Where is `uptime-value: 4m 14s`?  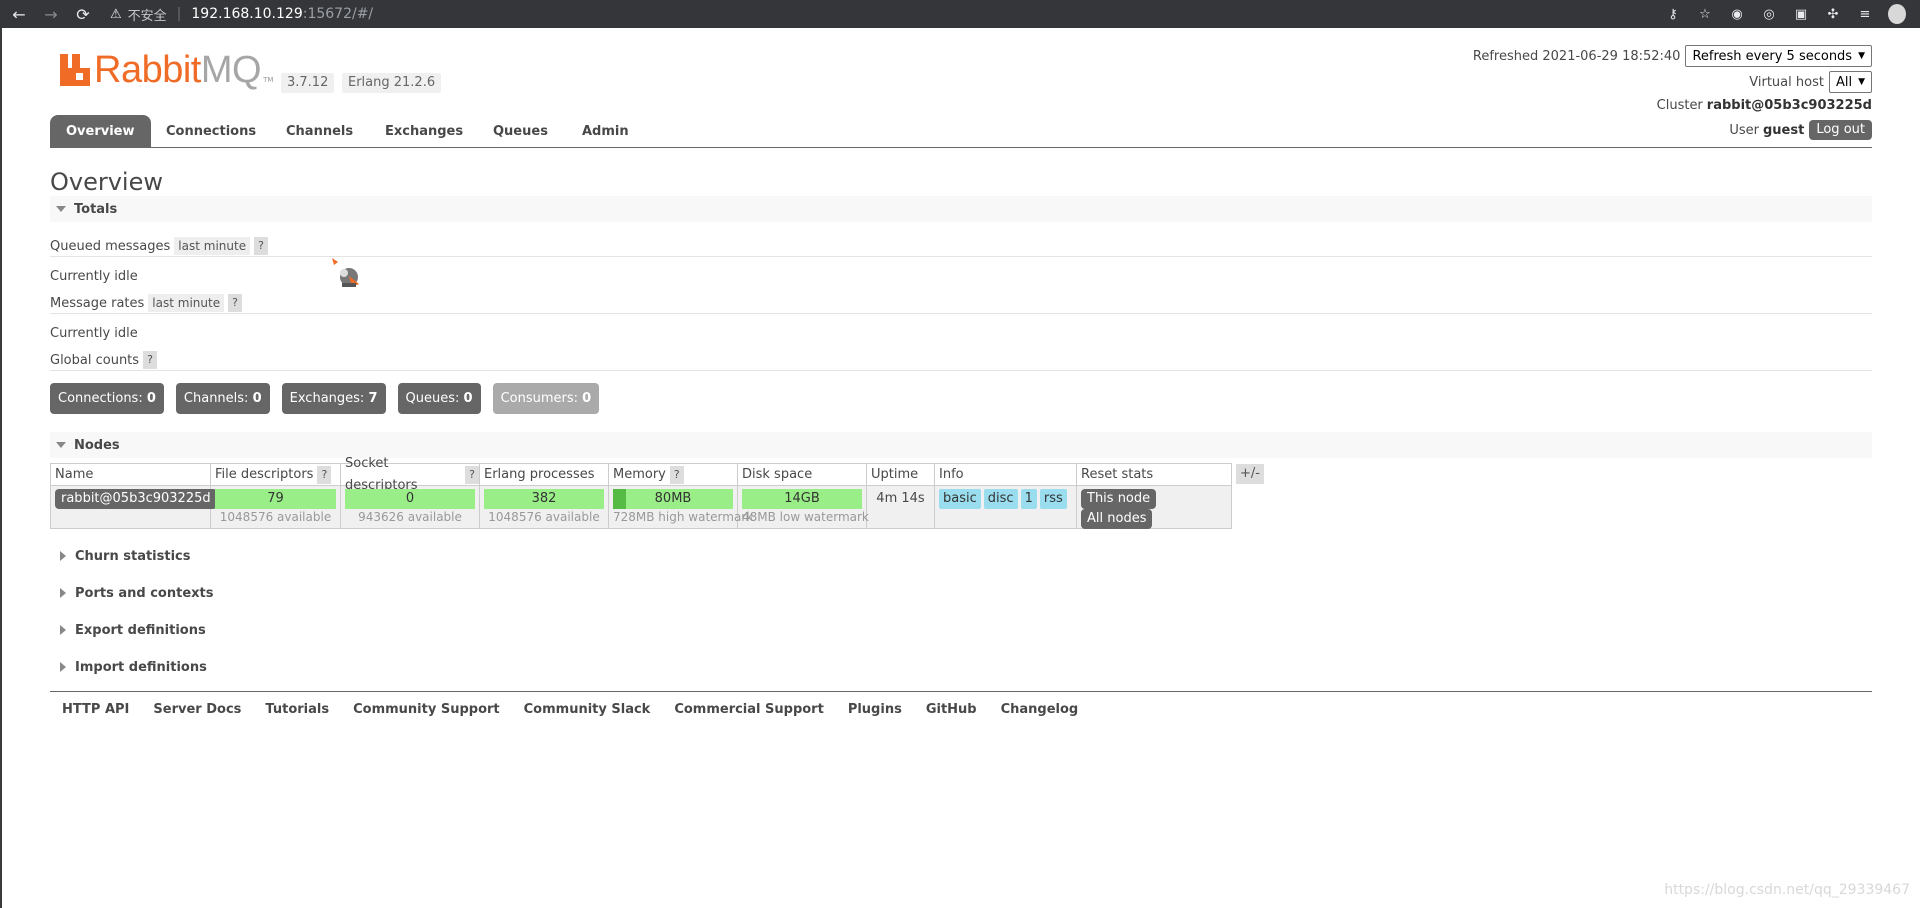 uptime-value: 4m 14s is located at coordinates (901, 507).